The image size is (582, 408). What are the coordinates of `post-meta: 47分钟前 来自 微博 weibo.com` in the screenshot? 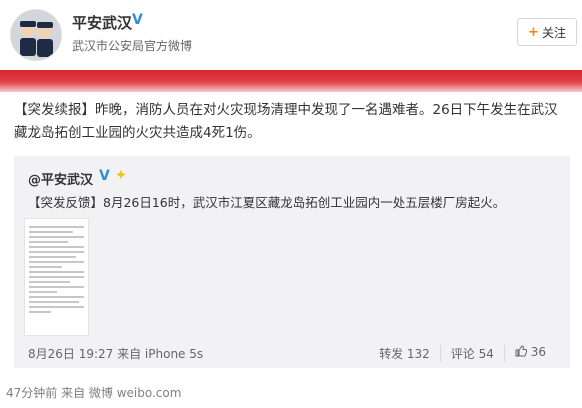 It's located at (93, 392).